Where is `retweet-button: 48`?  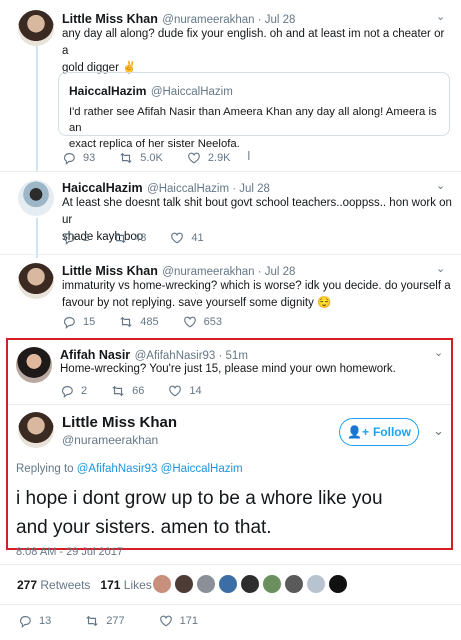
retweet-button: 48 is located at coordinates (129, 238).